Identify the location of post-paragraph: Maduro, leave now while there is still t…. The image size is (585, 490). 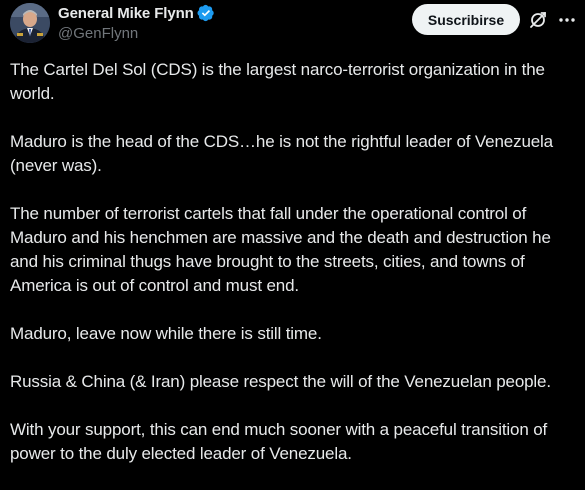
(166, 333).